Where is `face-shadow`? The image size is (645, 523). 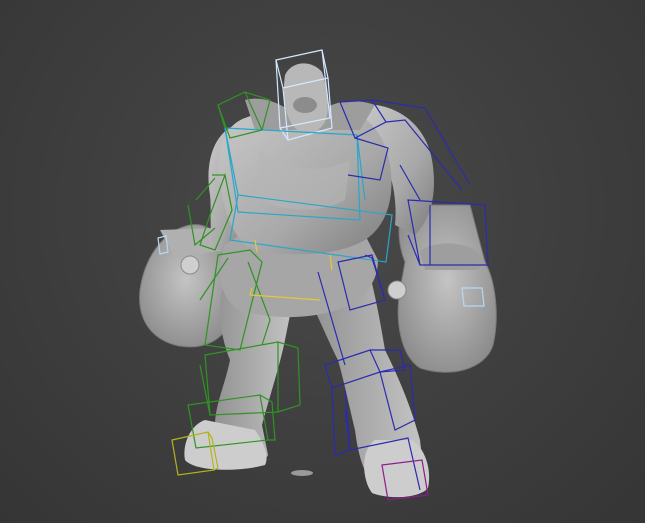 face-shadow is located at coordinates (305, 105).